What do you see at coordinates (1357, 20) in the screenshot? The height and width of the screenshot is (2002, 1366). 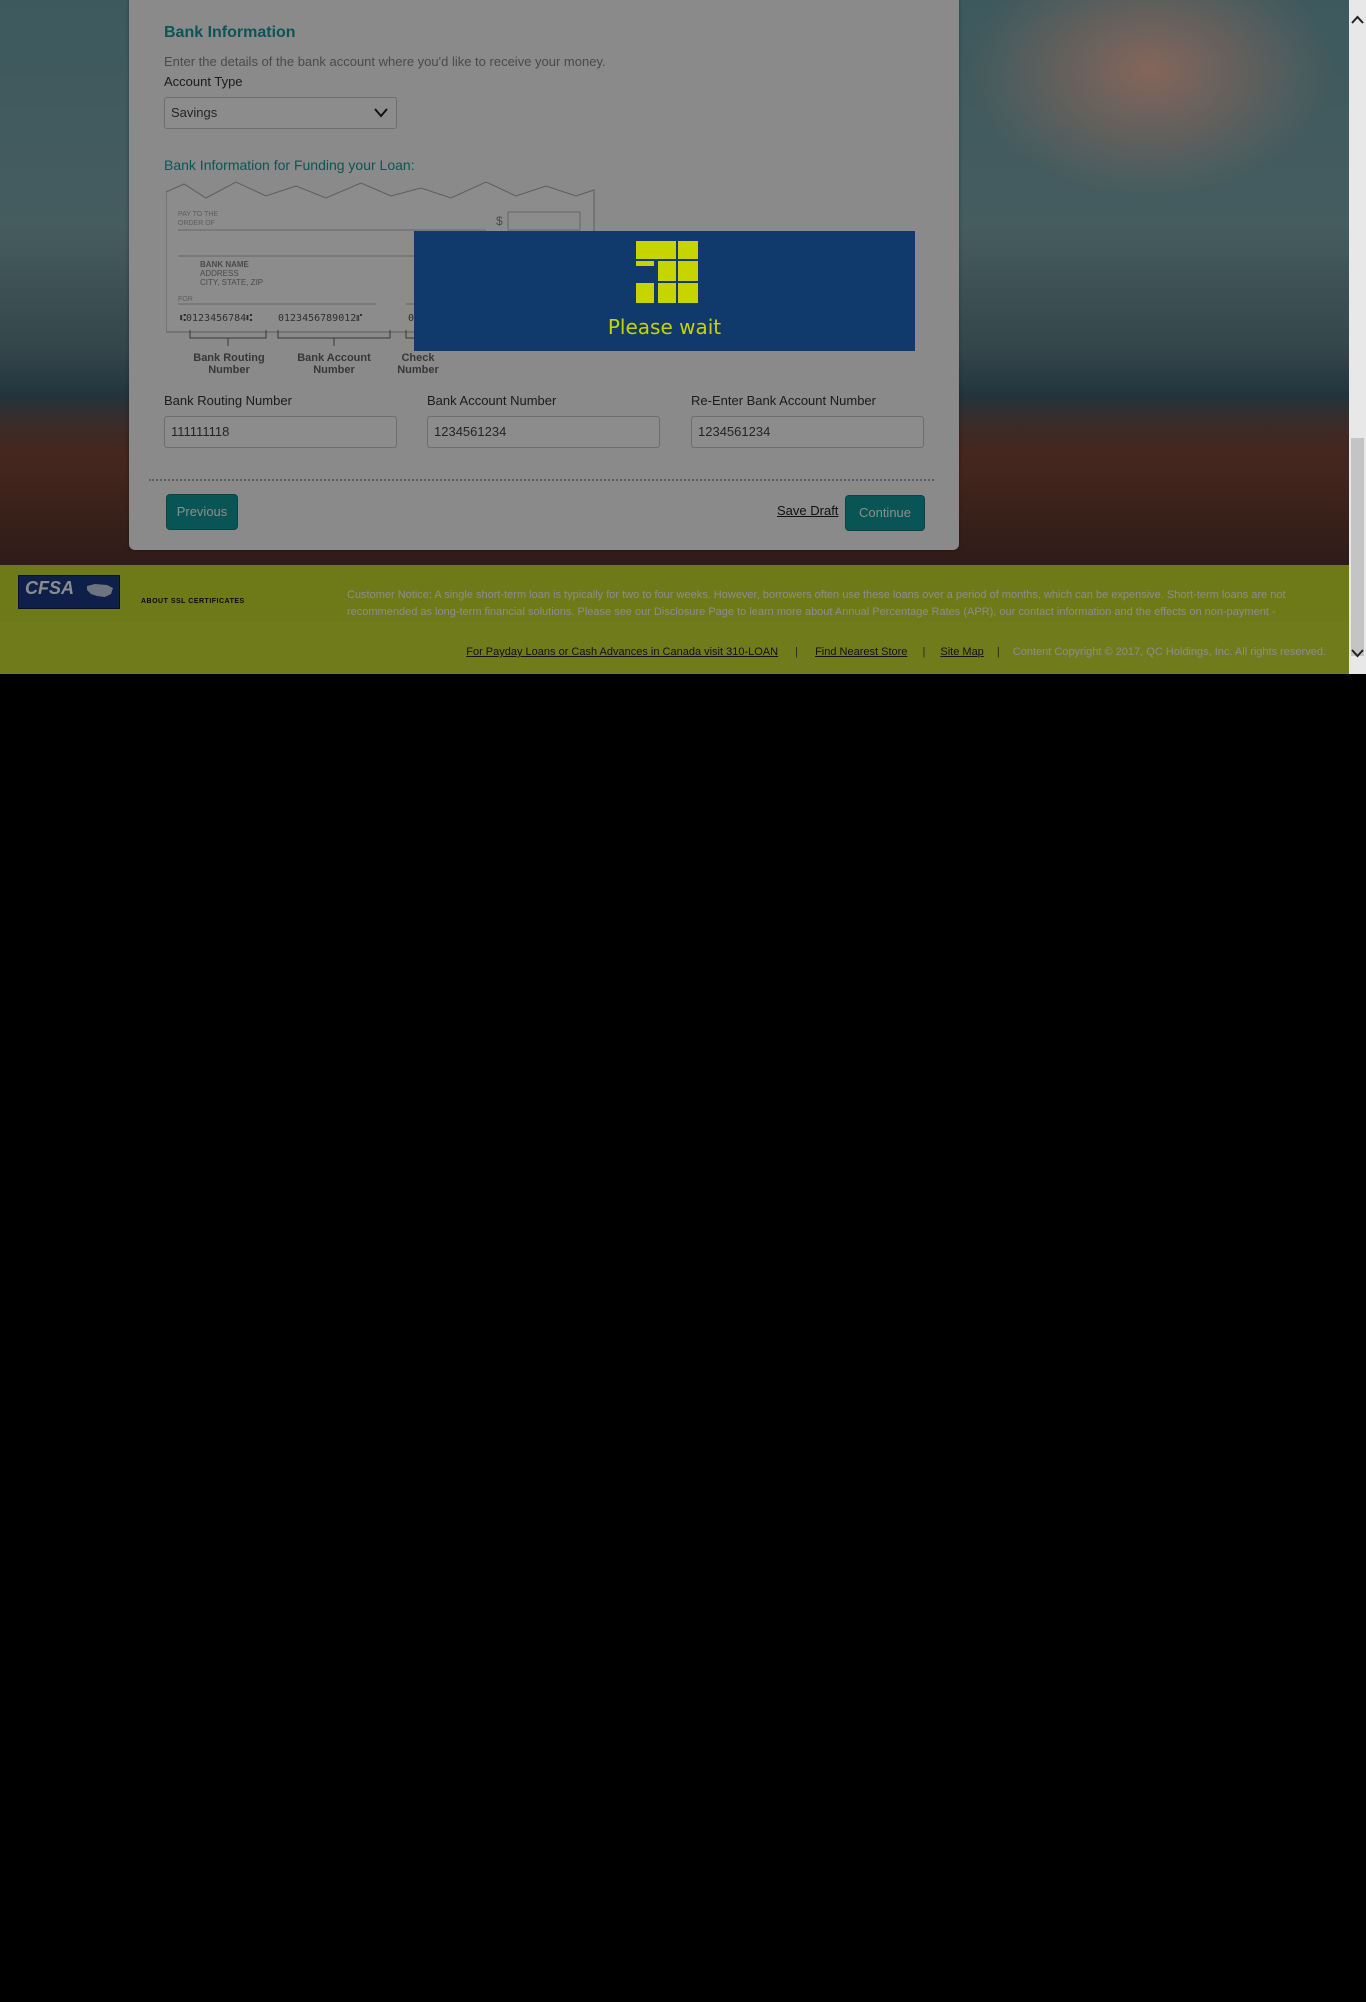 I see `scroll-up-icon` at bounding box center [1357, 20].